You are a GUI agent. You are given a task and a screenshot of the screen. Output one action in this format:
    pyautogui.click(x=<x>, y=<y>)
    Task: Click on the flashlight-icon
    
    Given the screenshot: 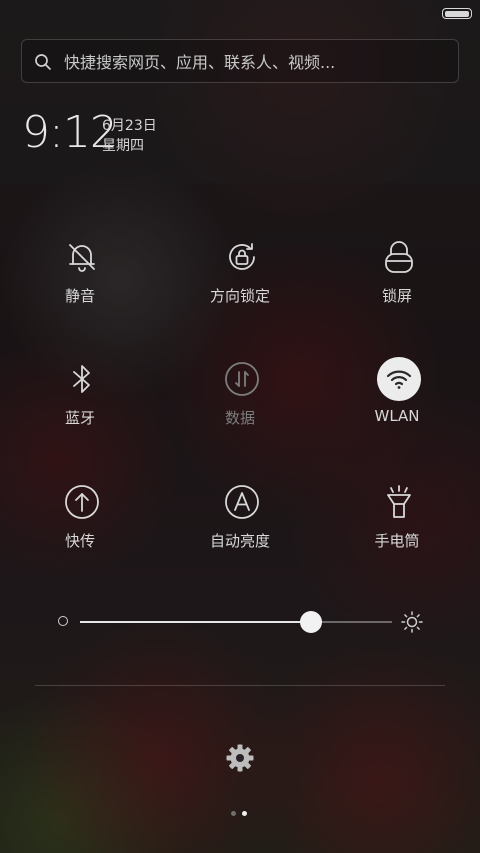 What is the action you would take?
    pyautogui.click(x=399, y=502)
    